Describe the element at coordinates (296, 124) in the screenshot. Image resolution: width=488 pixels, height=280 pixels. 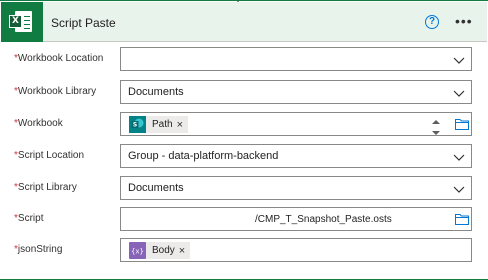
I see `workbook-input: S Path ×` at that location.